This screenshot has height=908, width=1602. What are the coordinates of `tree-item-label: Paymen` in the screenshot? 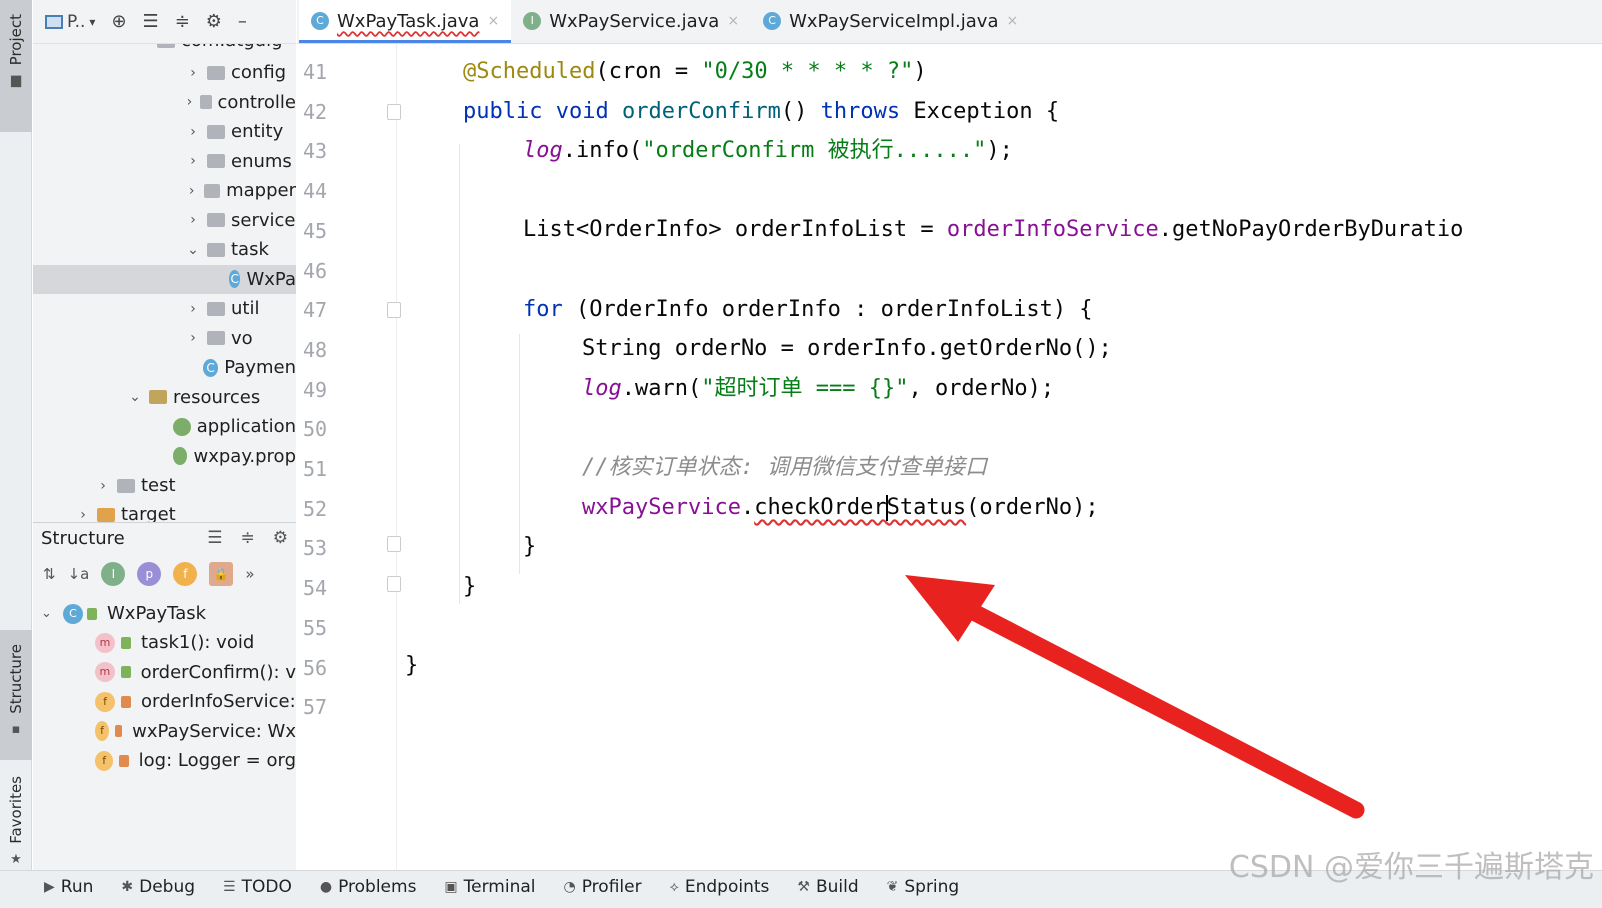 It's located at (260, 367).